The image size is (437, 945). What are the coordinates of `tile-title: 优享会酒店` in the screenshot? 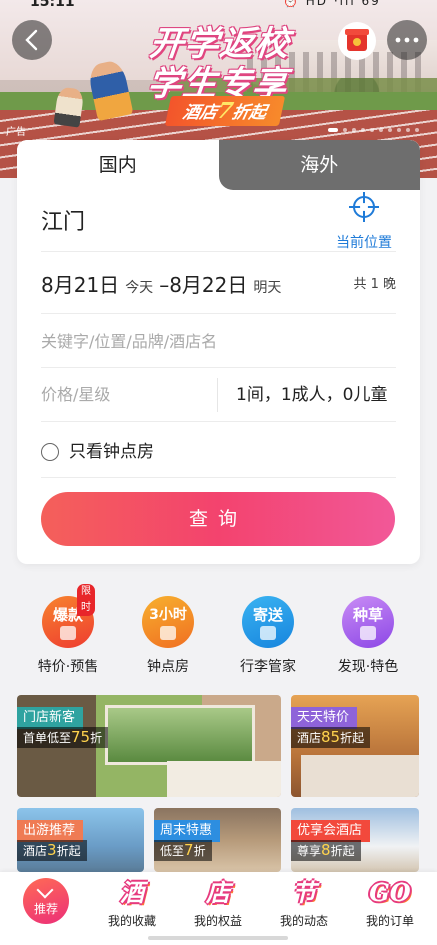 It's located at (331, 831).